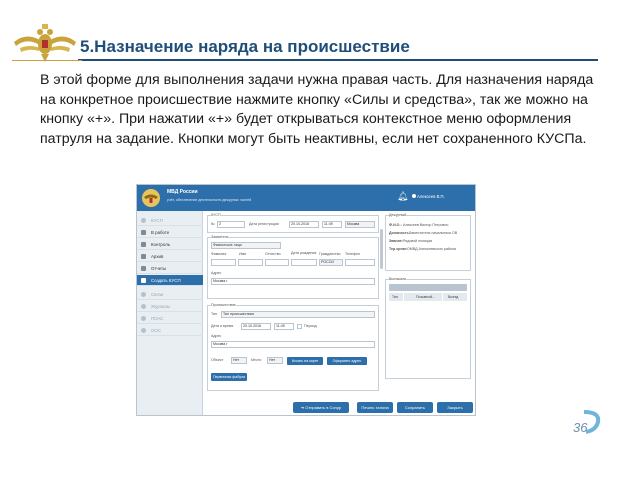  Describe the element at coordinates (431, 249) in the screenshot. I see `organ-value: ОМВД Алексеевского района` at that location.